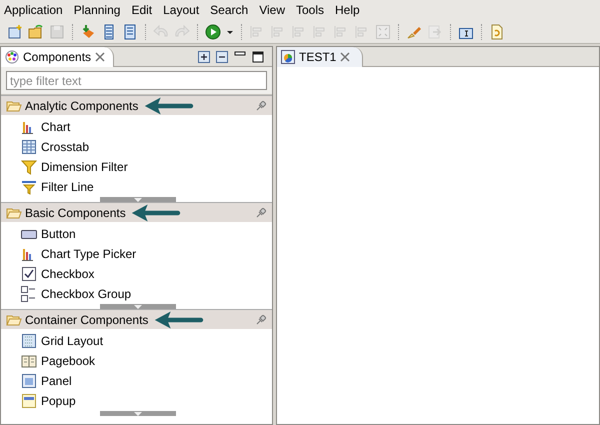 Image resolution: width=600 pixels, height=425 pixels. Describe the element at coordinates (136, 80) in the screenshot. I see `filter-field: type filter text` at that location.